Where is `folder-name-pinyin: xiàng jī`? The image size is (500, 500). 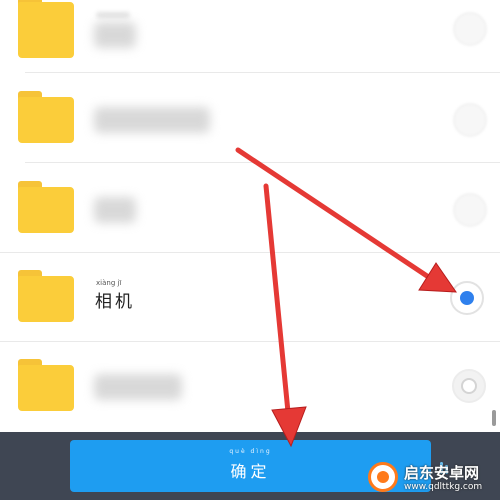
folder-name-pinyin: xiàng jī is located at coordinates (109, 283).